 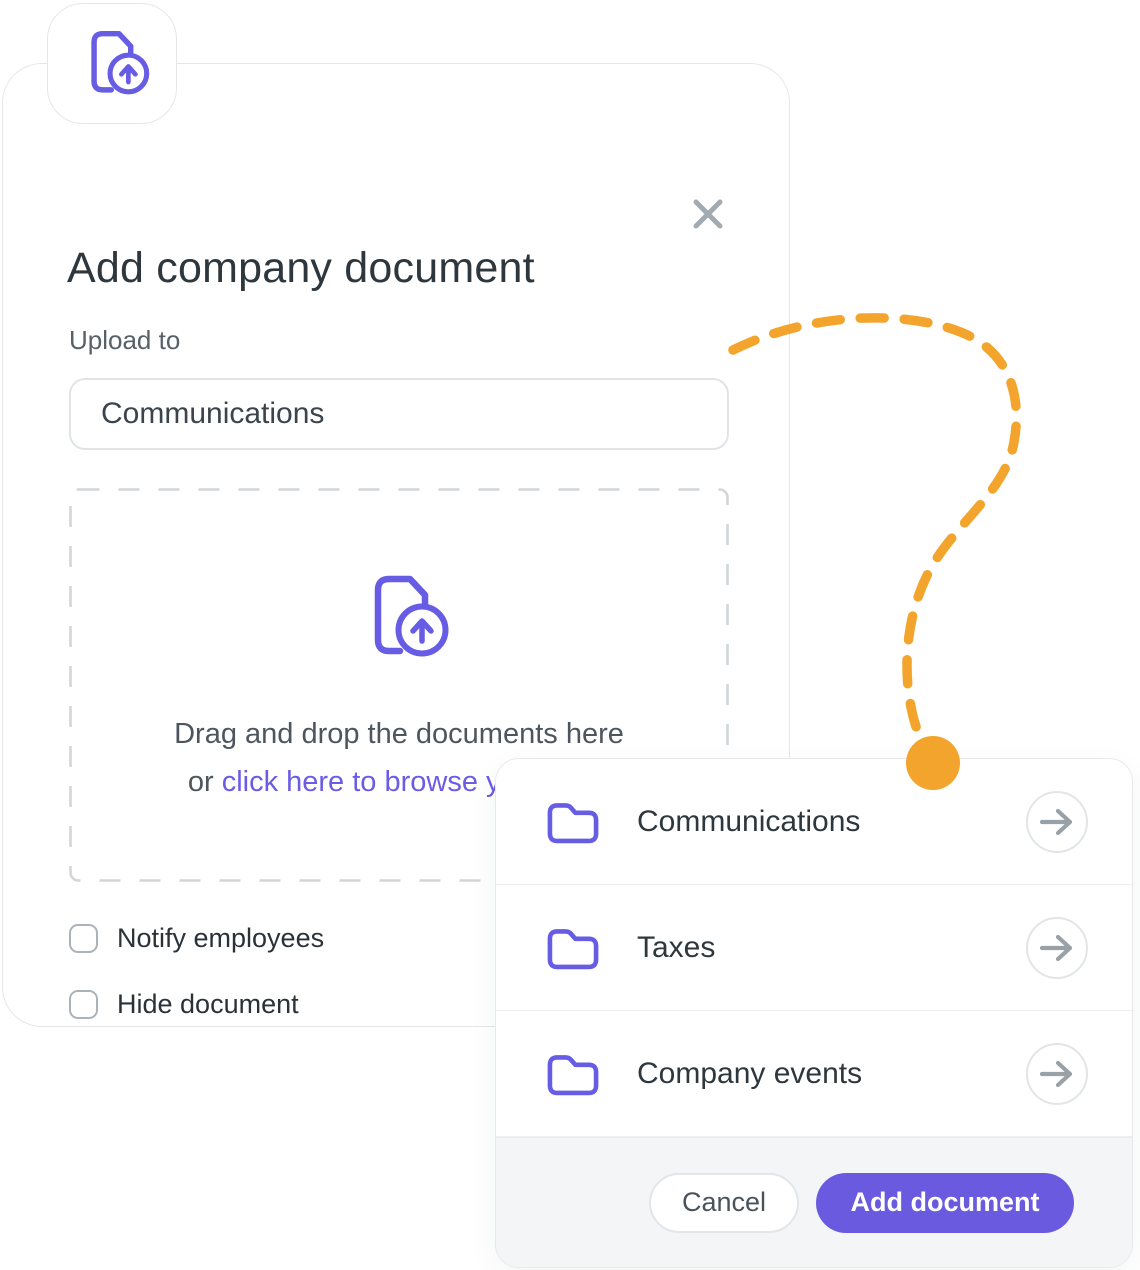 I want to click on folder-row-communications: Communications, so click(x=814, y=822).